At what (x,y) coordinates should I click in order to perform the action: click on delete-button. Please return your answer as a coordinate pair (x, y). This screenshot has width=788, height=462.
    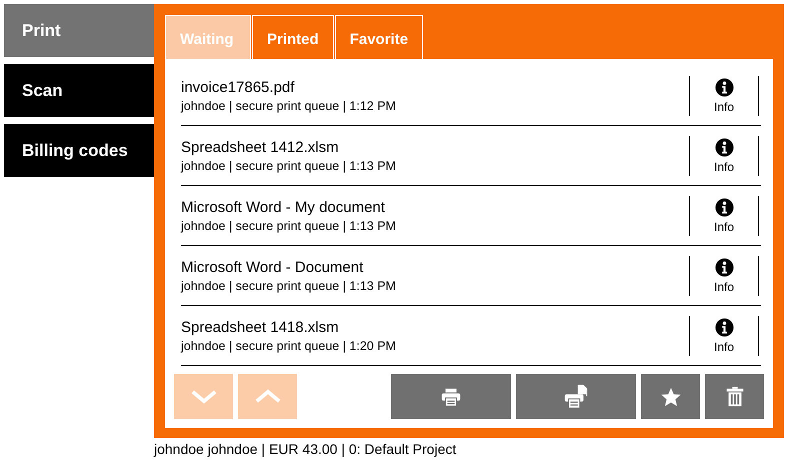
    Looking at the image, I should click on (734, 396).